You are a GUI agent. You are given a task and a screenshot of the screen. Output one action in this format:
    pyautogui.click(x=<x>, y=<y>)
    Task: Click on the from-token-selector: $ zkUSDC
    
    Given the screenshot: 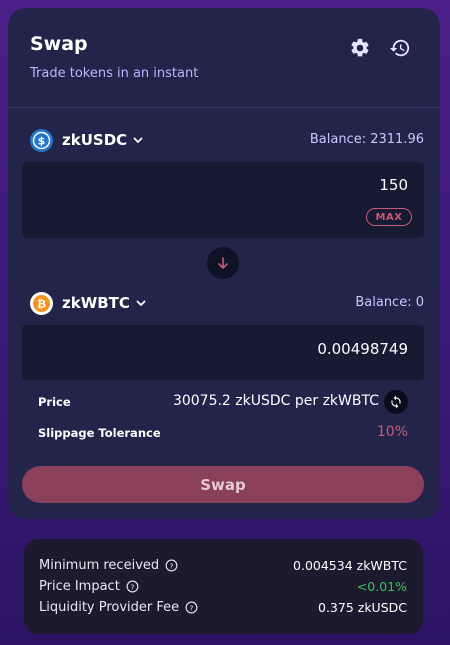 What is the action you would take?
    pyautogui.click(x=87, y=140)
    